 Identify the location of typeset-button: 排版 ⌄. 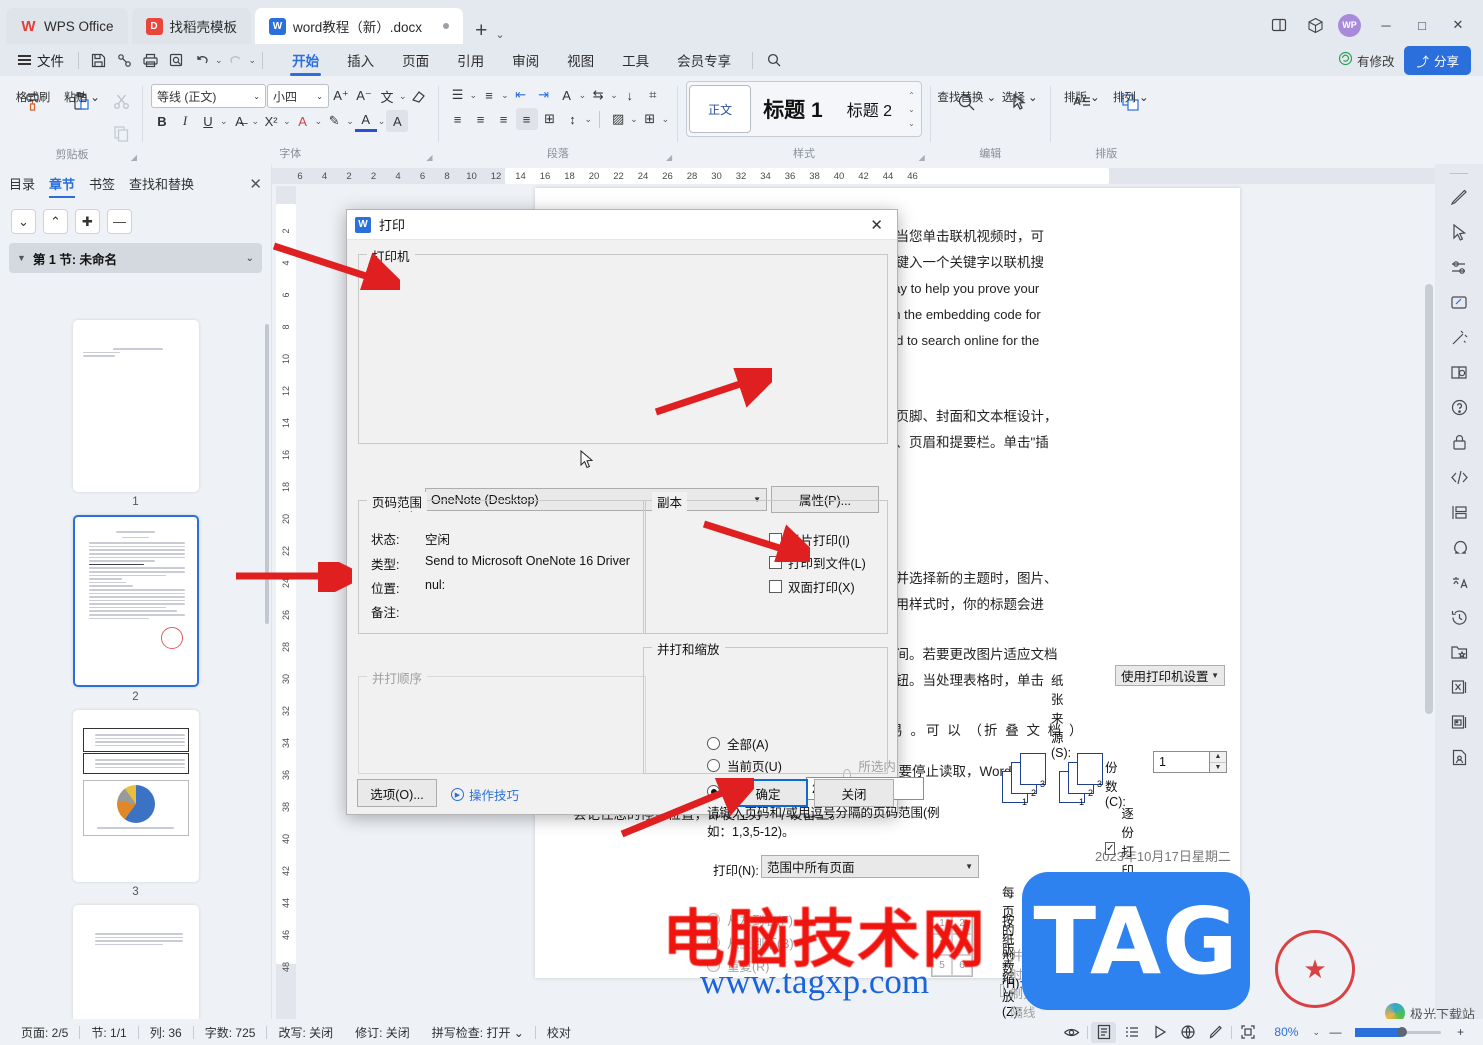
(1082, 99).